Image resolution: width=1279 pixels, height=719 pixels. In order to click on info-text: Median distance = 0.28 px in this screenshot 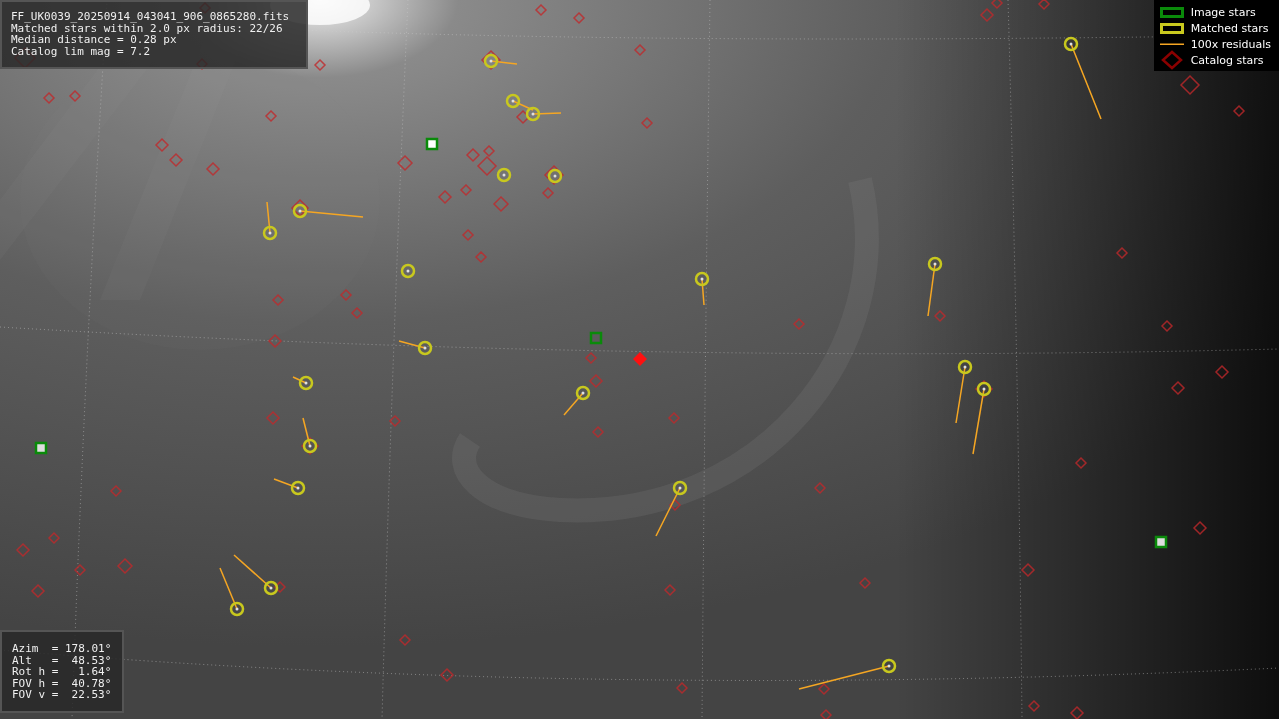, I will do `click(94, 40)`.